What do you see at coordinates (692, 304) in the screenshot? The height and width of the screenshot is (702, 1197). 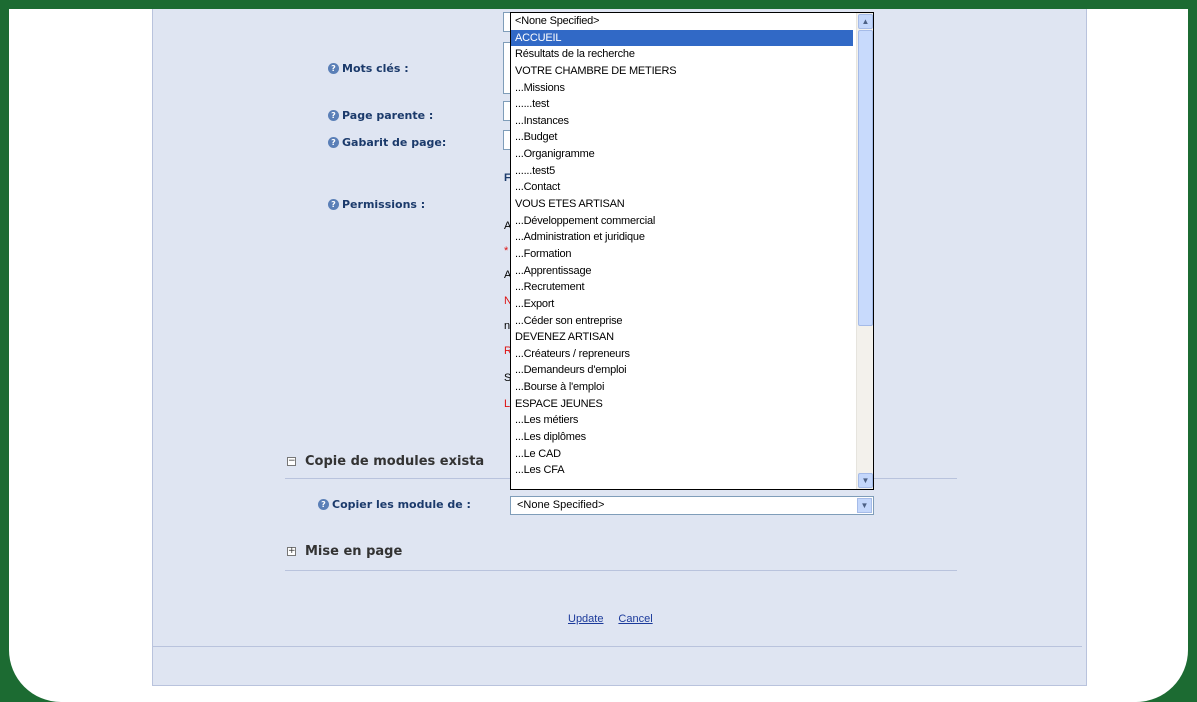 I see `dropdown-option: ...Export` at bounding box center [692, 304].